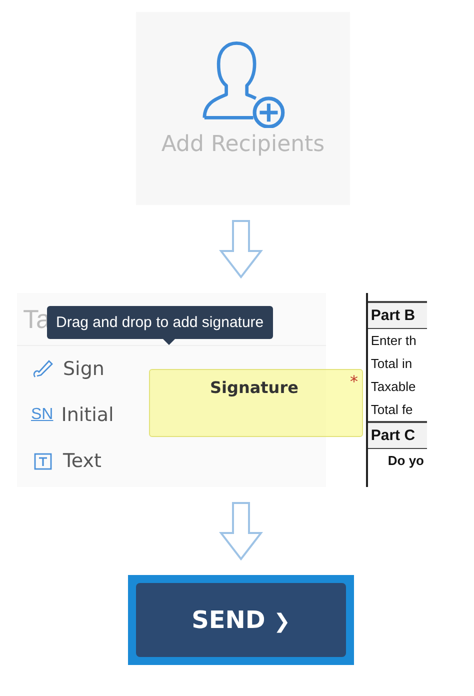 This screenshot has height=696, width=474. What do you see at coordinates (254, 387) in the screenshot?
I see `field-label: Signature` at bounding box center [254, 387].